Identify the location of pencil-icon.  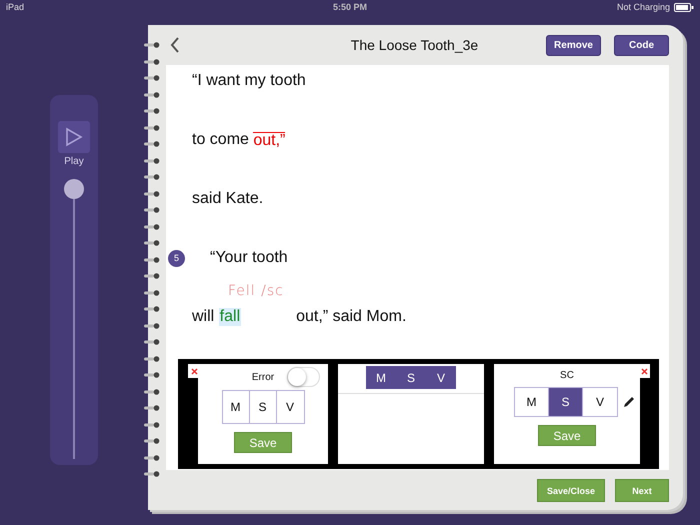
(629, 402).